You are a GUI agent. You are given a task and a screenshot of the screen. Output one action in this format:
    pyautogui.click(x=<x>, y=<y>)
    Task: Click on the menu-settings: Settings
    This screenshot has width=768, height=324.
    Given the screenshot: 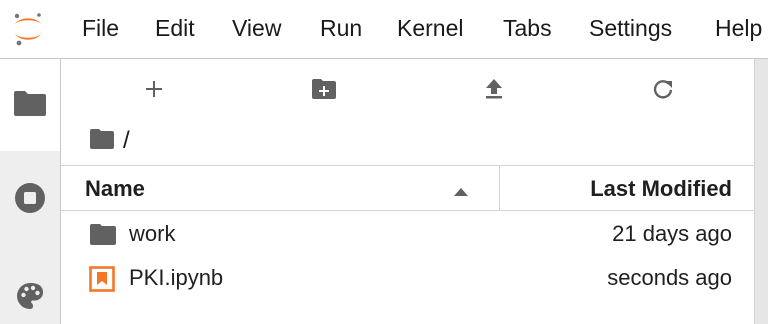 What is the action you would take?
    pyautogui.click(x=630, y=28)
    